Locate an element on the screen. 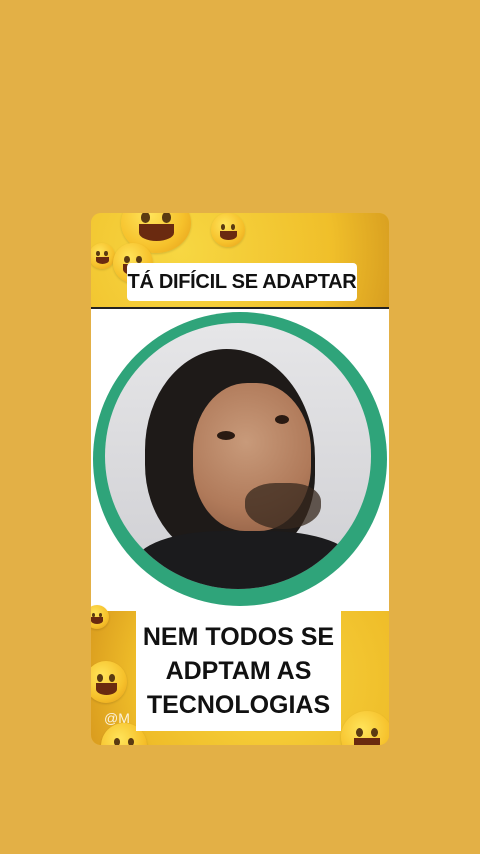  caption-bottom-line-1: NEM TODOS SE is located at coordinates (238, 637).